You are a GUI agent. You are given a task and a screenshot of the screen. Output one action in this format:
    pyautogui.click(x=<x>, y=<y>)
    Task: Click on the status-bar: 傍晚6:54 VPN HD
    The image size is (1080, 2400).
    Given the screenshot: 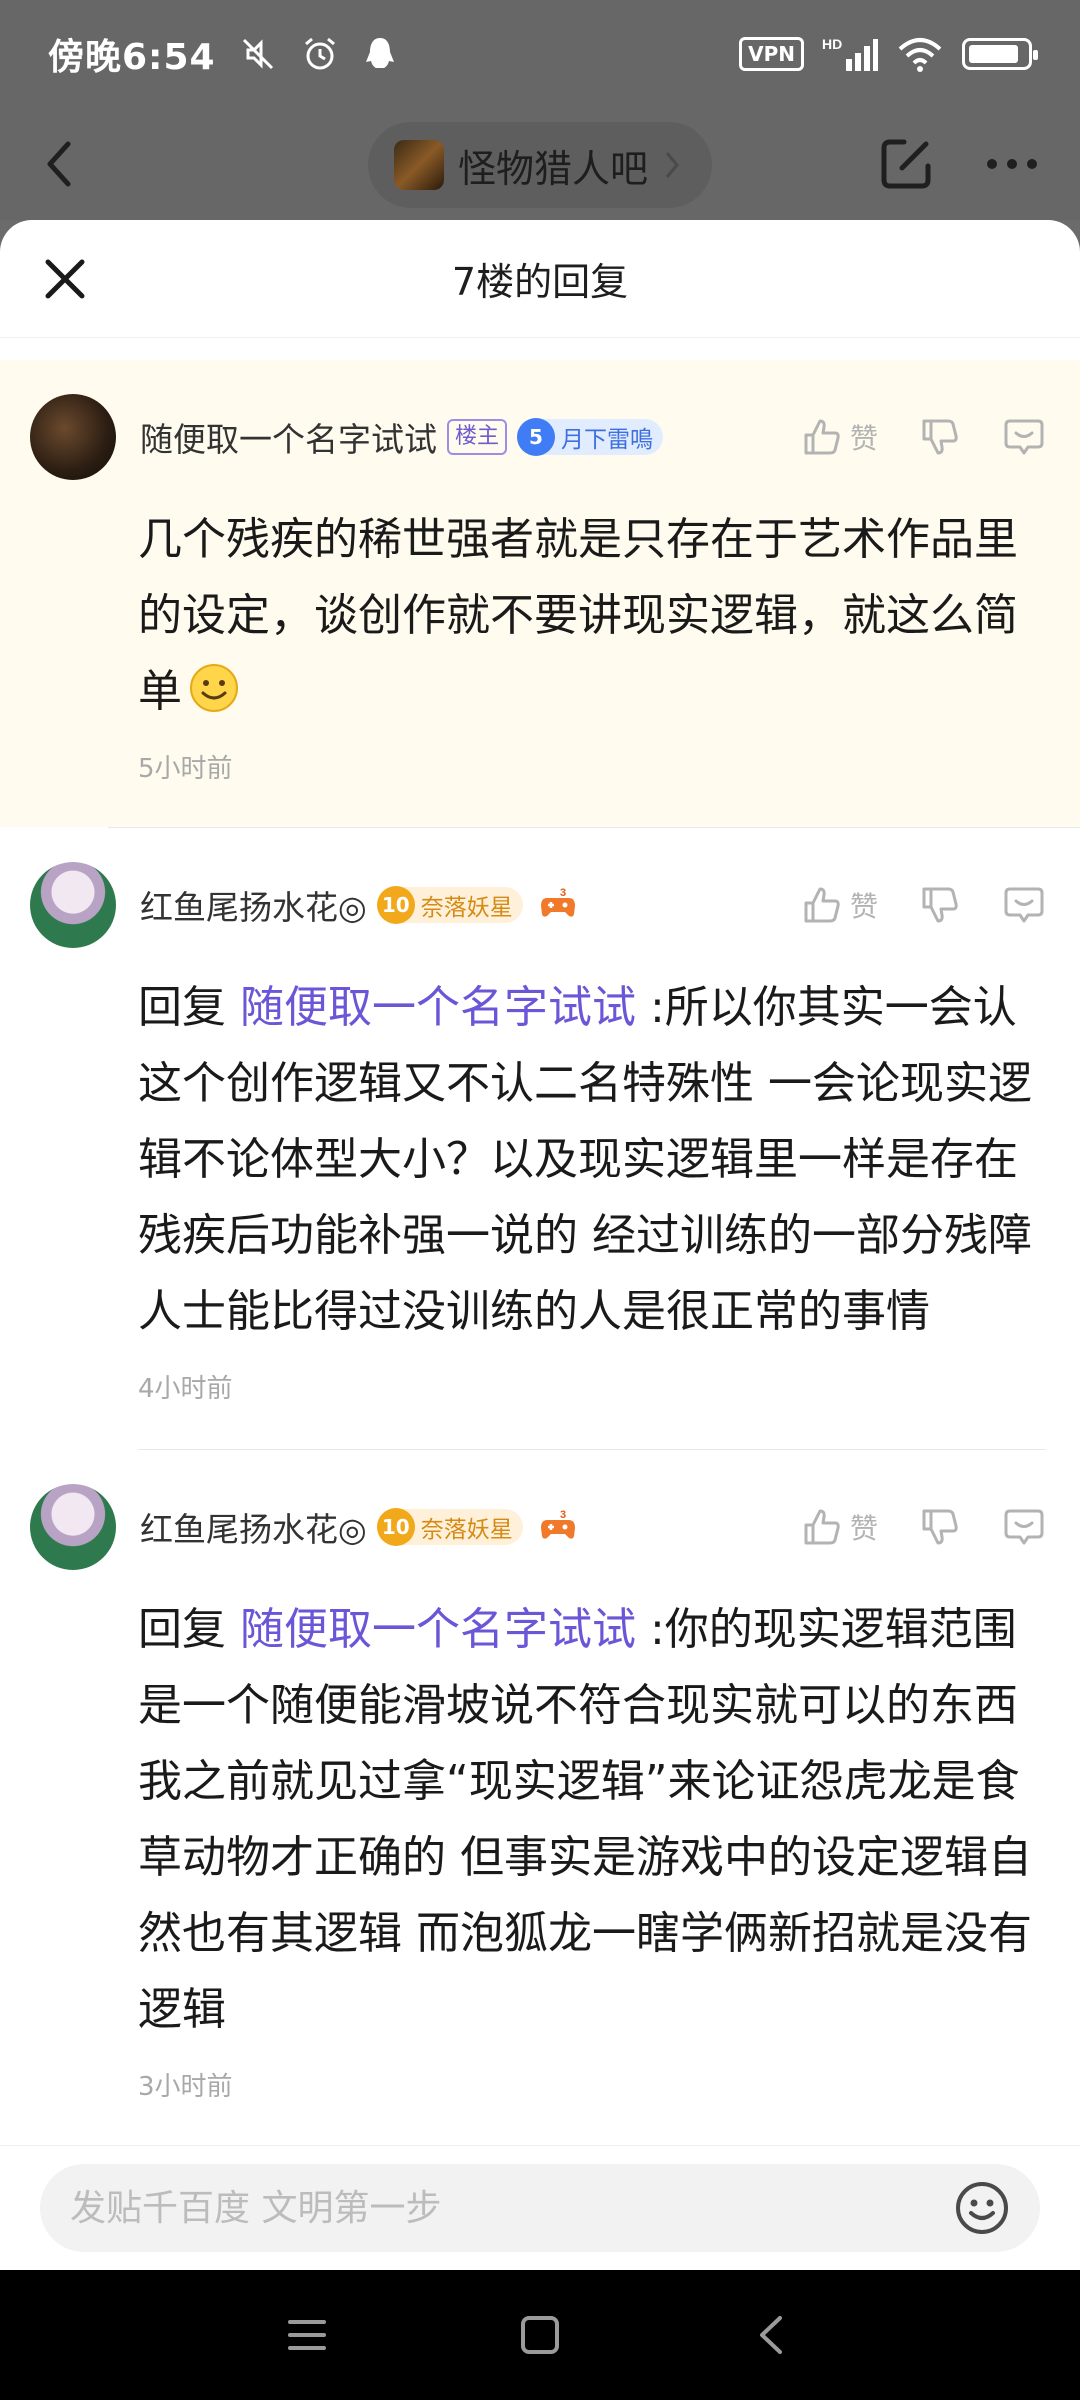 What is the action you would take?
    pyautogui.click(x=540, y=54)
    